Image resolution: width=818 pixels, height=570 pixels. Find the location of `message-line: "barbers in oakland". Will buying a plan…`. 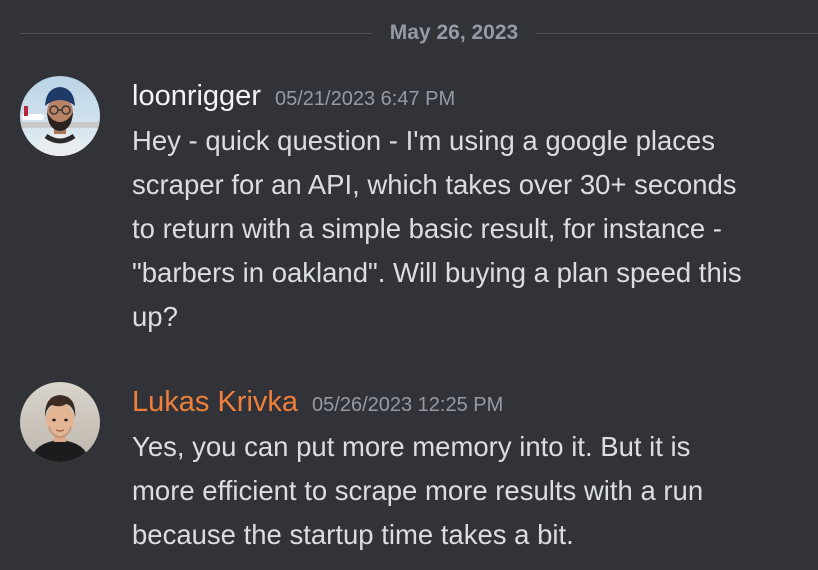

message-line: "barbers in oakland". Will buying a plan… is located at coordinates (437, 272).